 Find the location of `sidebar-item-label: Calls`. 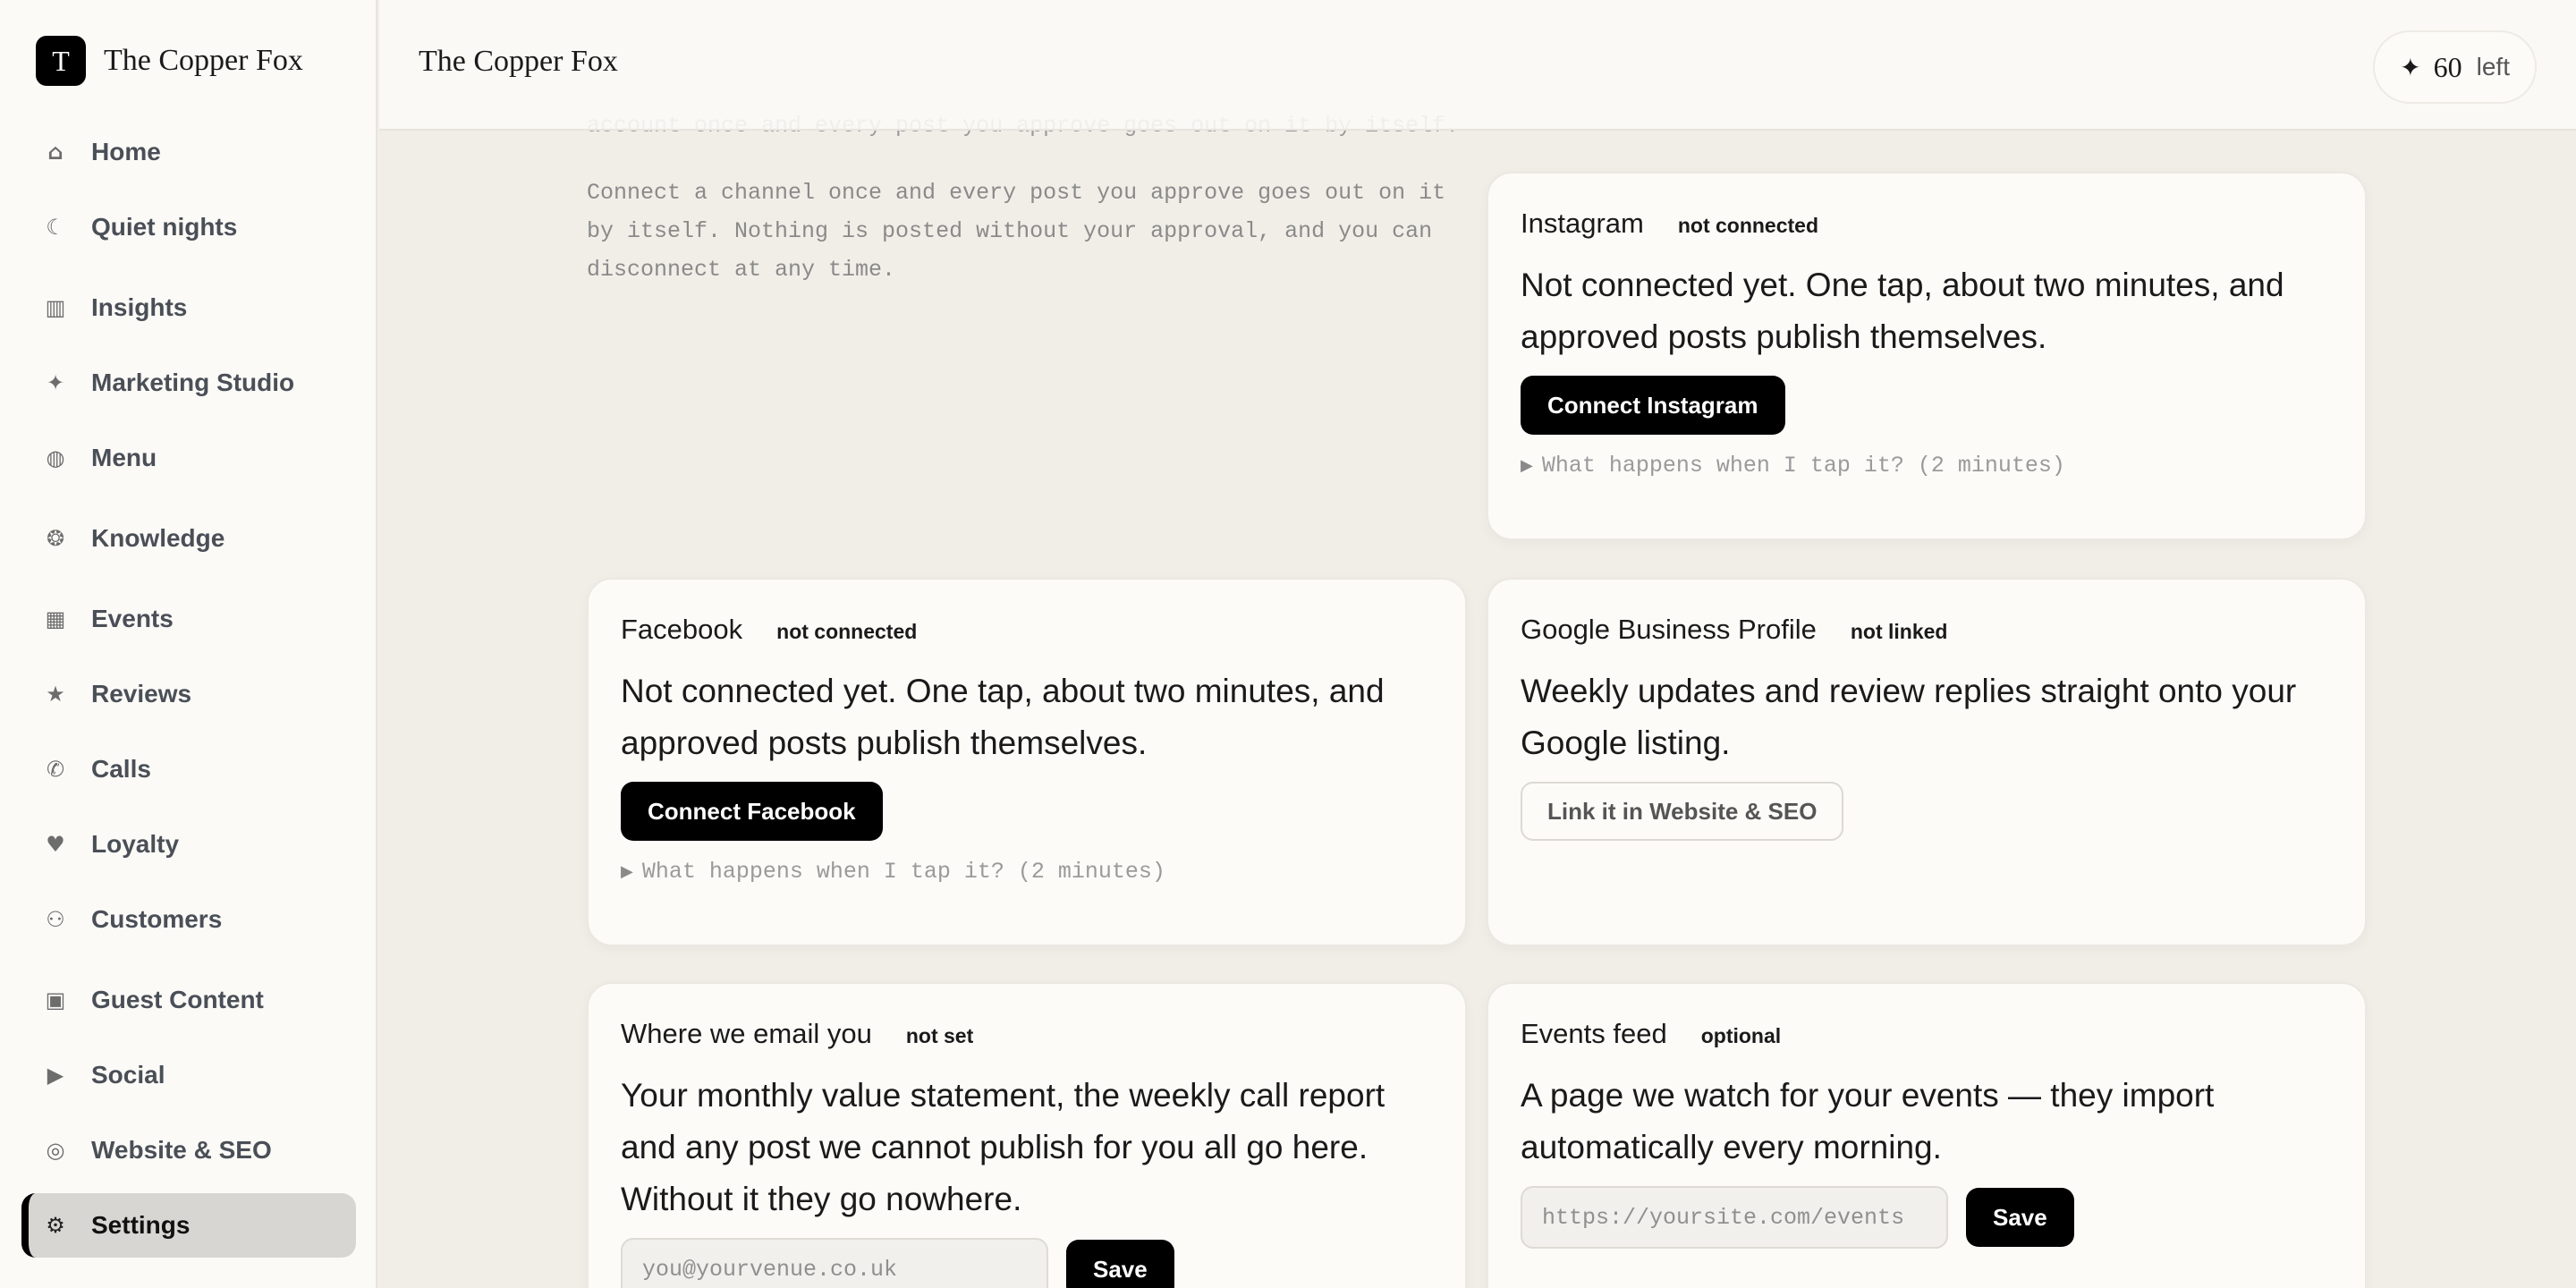

sidebar-item-label: Calls is located at coordinates (121, 769).